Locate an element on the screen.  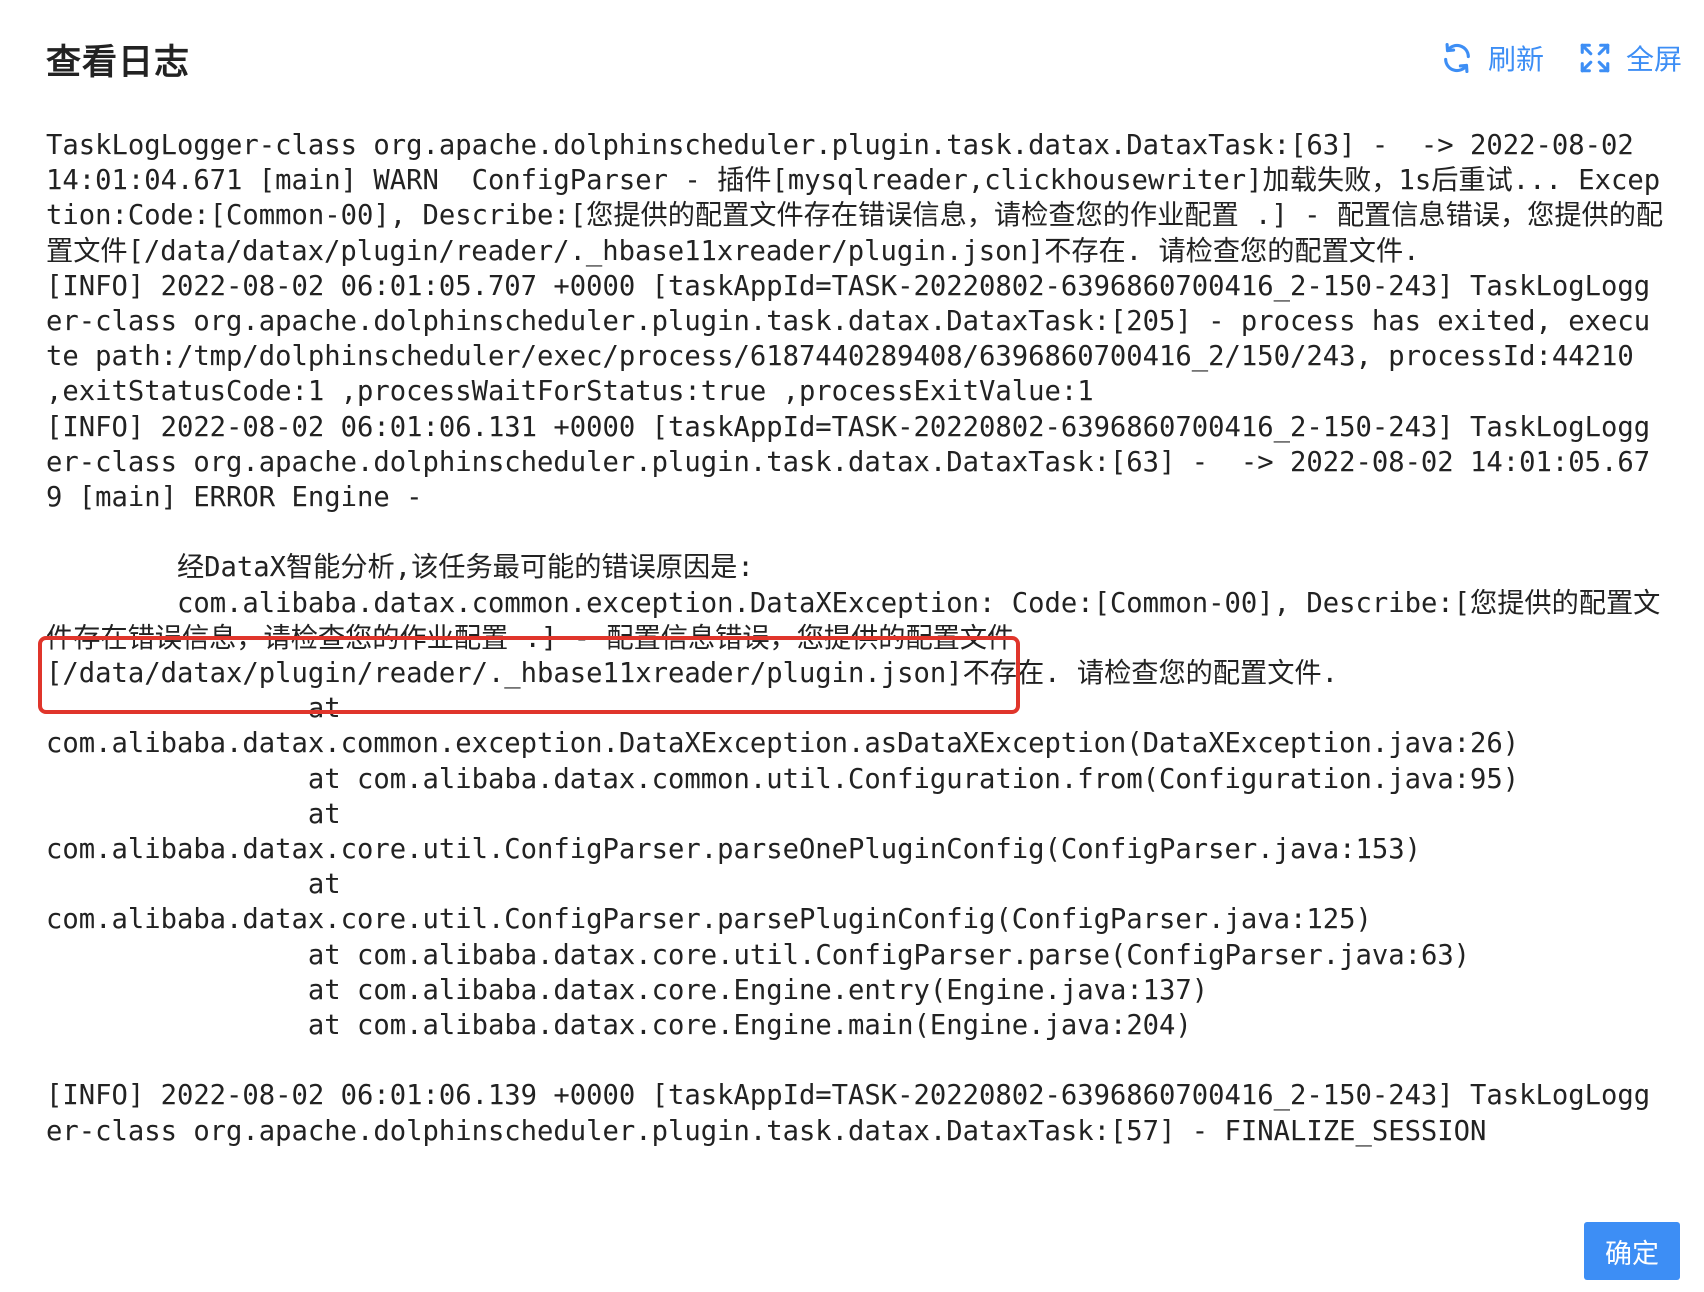
header-actions: 刷新 全屏 is located at coordinates (1544, 58).